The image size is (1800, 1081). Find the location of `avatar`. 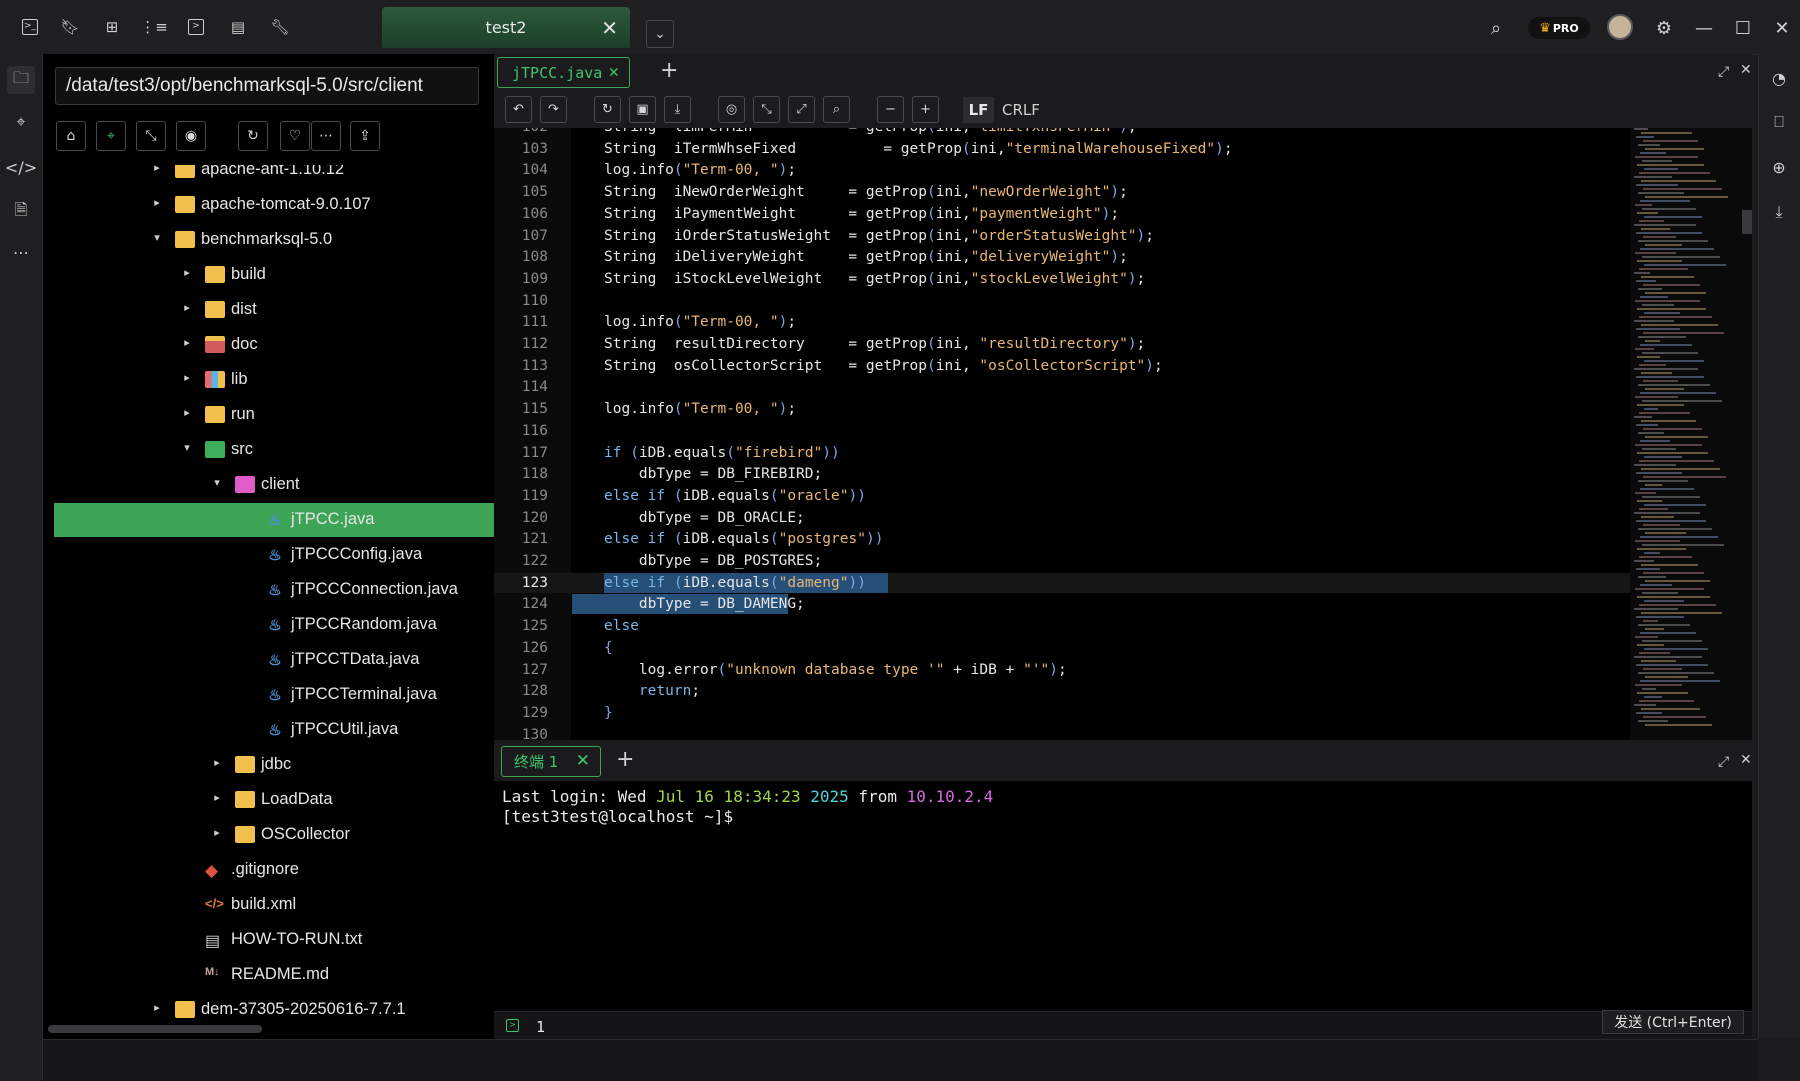

avatar is located at coordinates (1620, 27).